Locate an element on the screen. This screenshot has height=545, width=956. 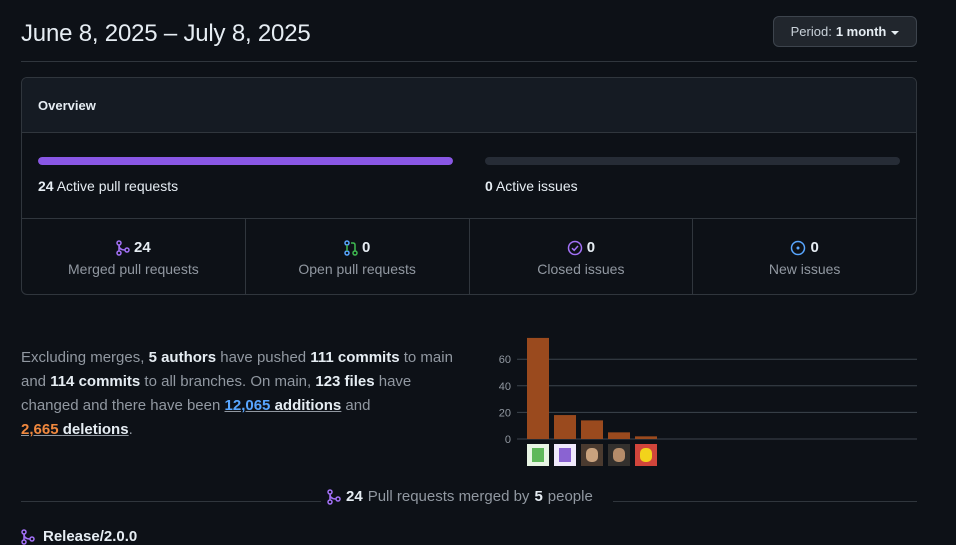
stat-label: Open pull requests is located at coordinates (357, 269).